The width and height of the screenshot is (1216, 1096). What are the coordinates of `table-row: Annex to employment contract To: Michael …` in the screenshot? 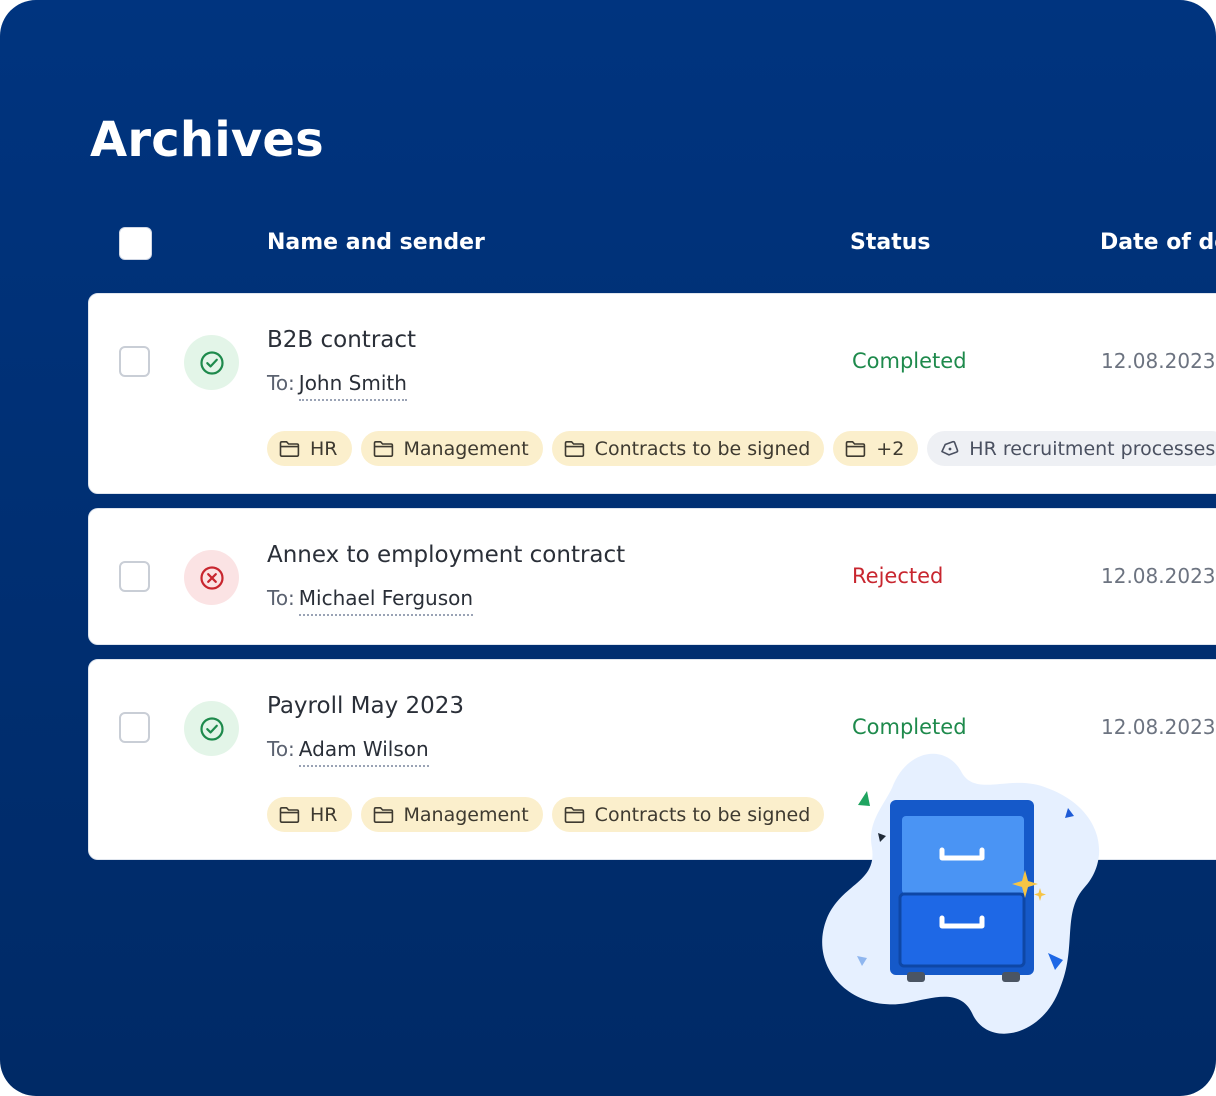 It's located at (652, 576).